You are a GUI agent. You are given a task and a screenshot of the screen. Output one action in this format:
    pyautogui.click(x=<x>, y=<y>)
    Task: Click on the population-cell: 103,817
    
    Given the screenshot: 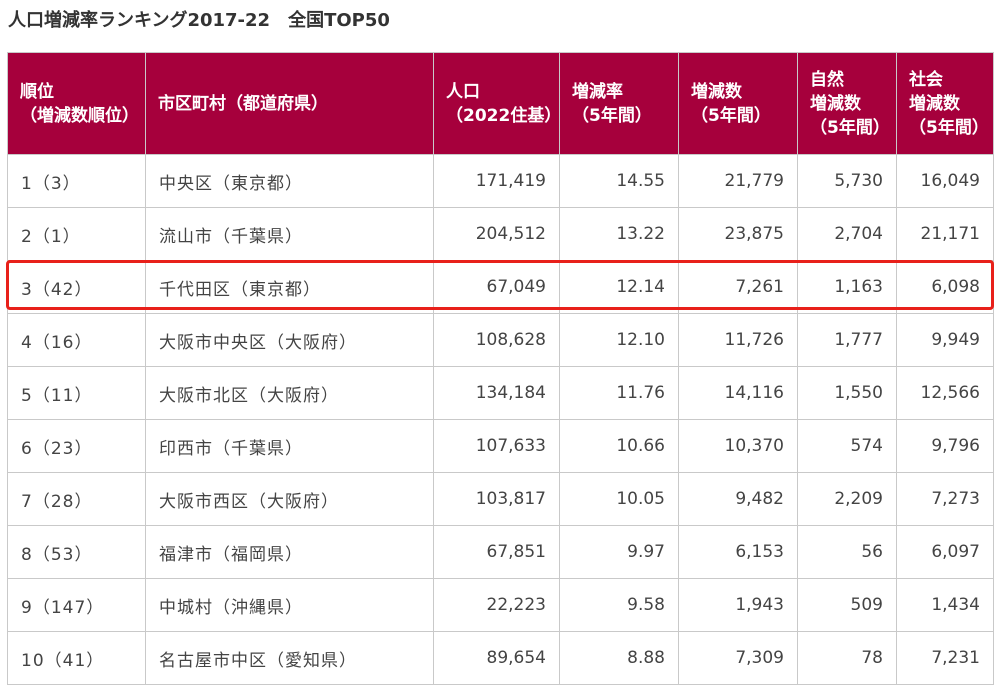 What is the action you would take?
    pyautogui.click(x=496, y=499)
    